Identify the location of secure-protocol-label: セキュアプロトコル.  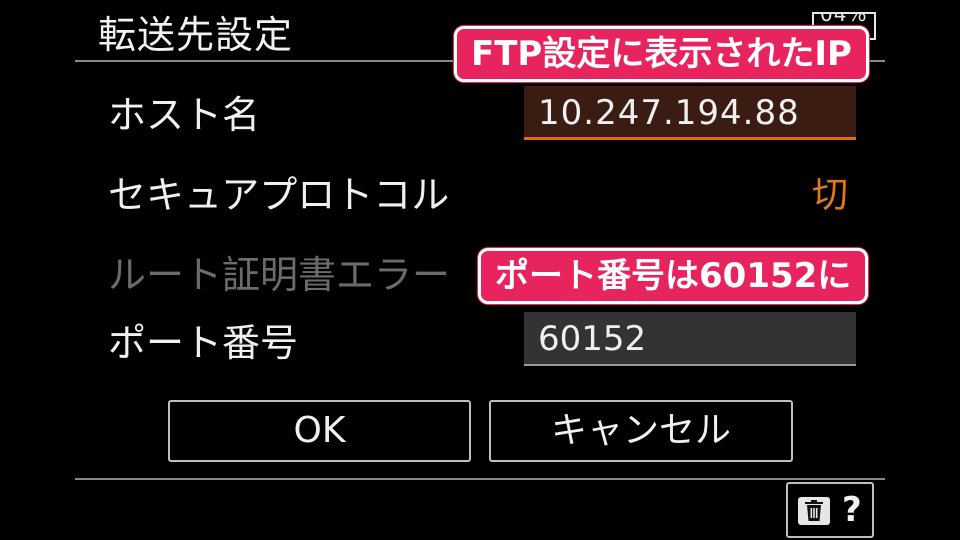
(278, 191).